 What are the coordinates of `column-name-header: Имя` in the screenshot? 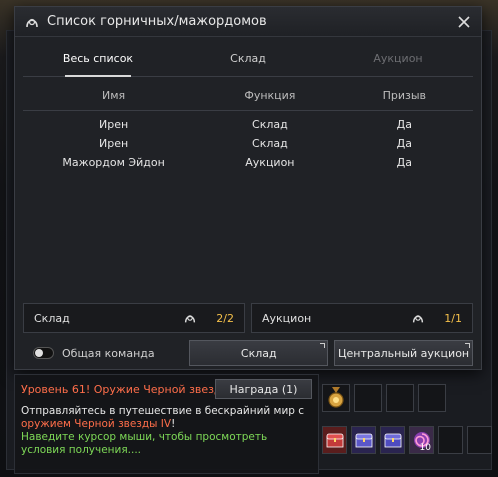 It's located at (114, 95).